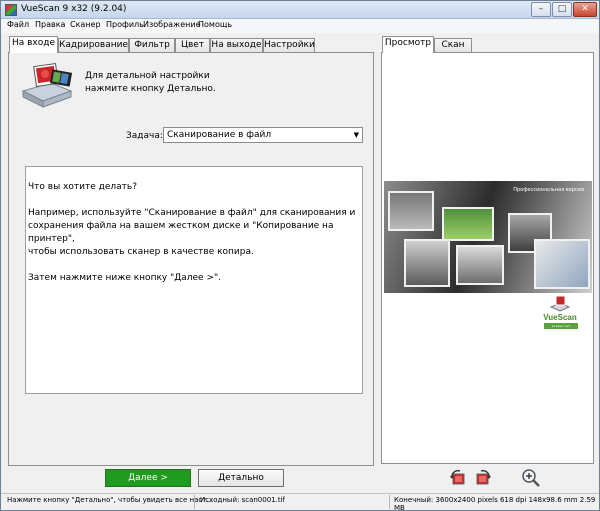 This screenshot has height=511, width=600. I want to click on preview-collage: Профессиональная версия, so click(488, 237).